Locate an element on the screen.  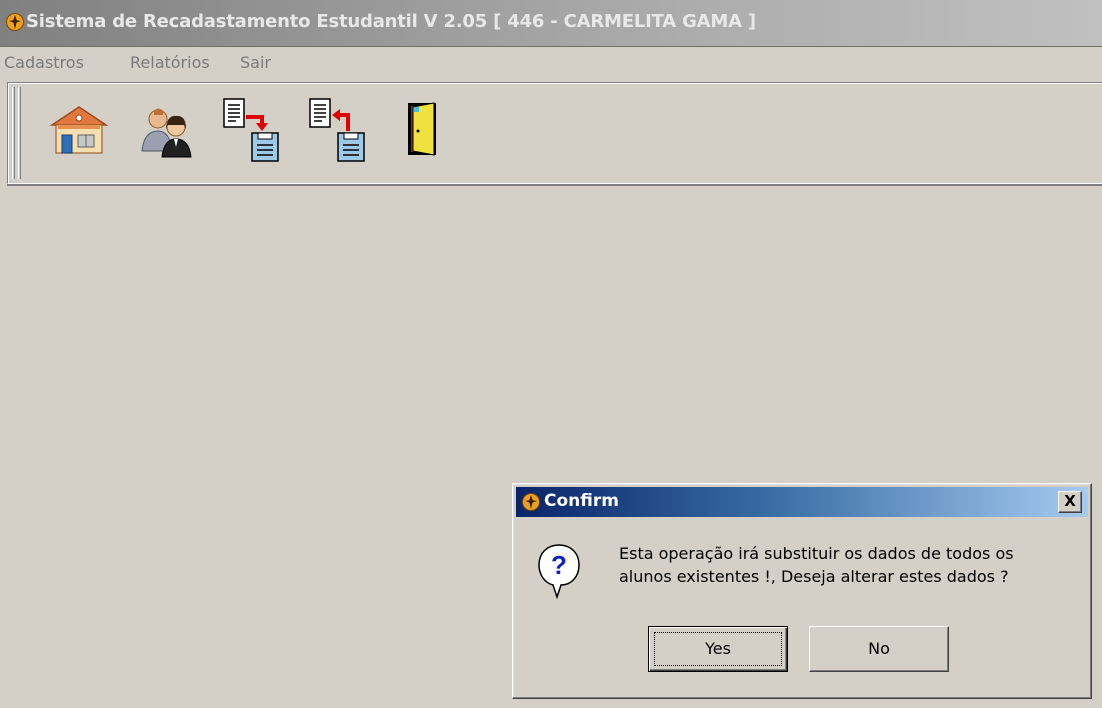
toolbar-exit-button is located at coordinates (423, 130).